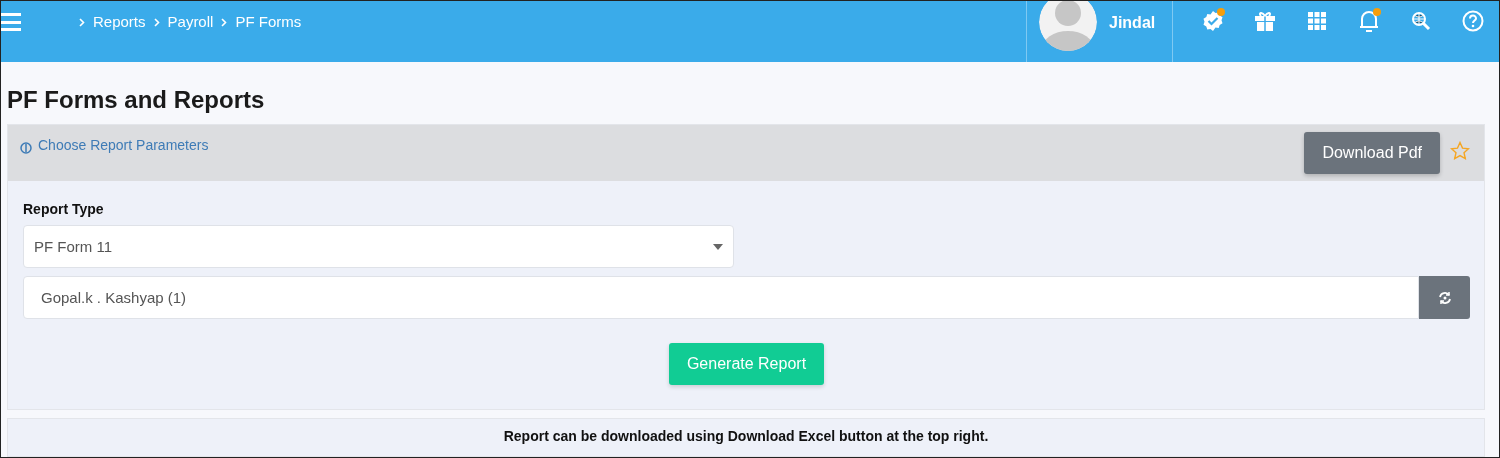  I want to click on breadcrumb-link: Payroll, so click(190, 21).